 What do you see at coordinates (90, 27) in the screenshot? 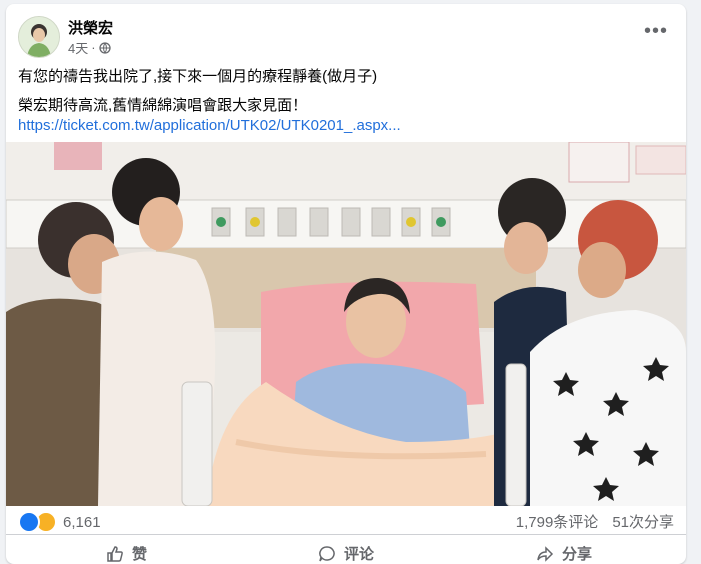
I see `author-name: 洪榮宏` at bounding box center [90, 27].